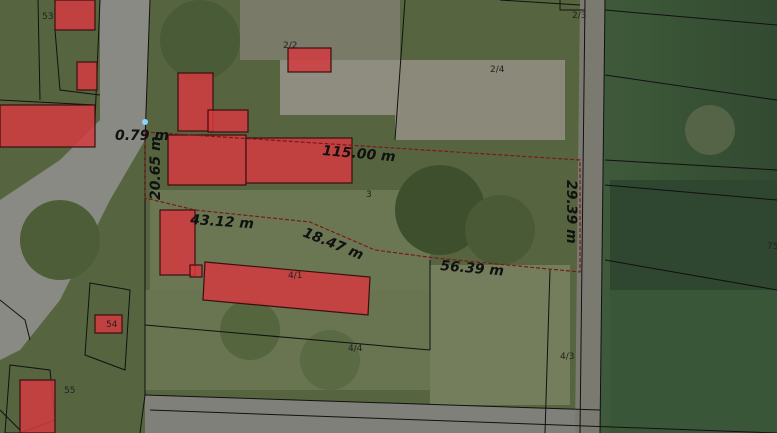 Image resolution: width=777 pixels, height=433 pixels. Describe the element at coordinates (579, 16) in the screenshot. I see `plot-label: 2/3` at that location.